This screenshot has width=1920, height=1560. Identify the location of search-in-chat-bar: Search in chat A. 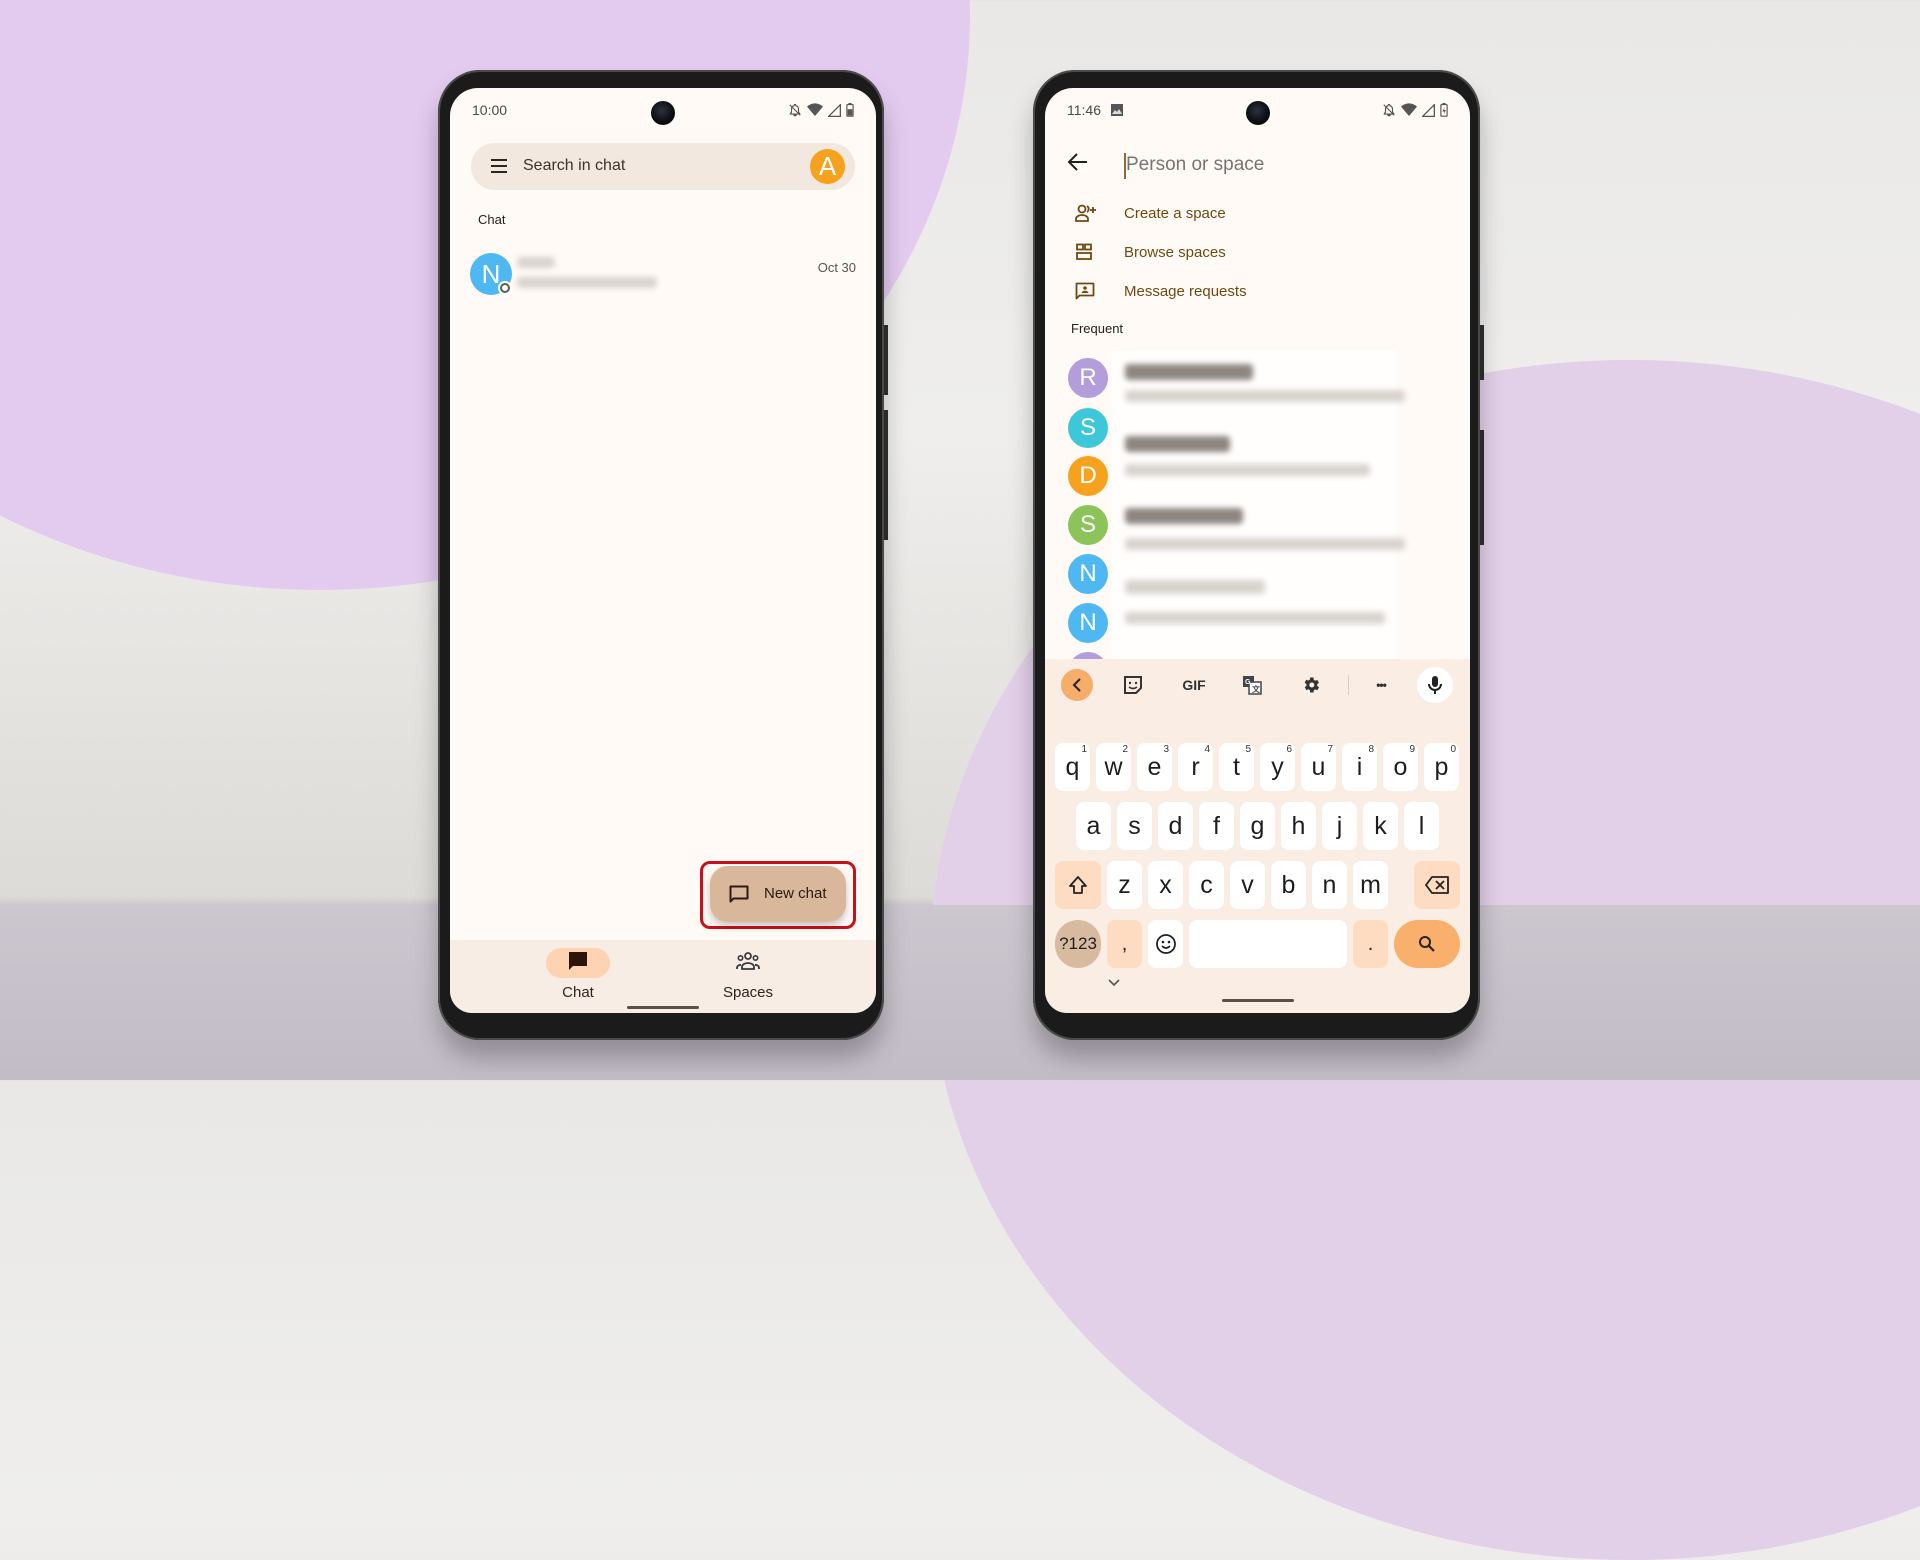
(663, 166).